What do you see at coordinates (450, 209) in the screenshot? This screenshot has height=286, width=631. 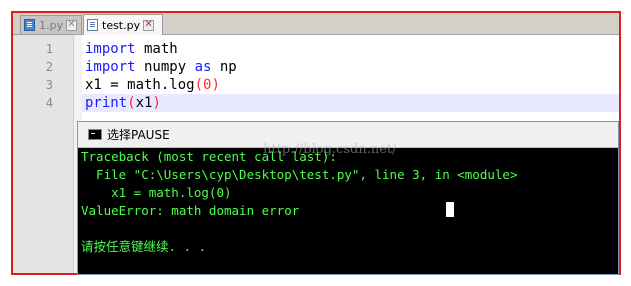 I see `text-cursor` at bounding box center [450, 209].